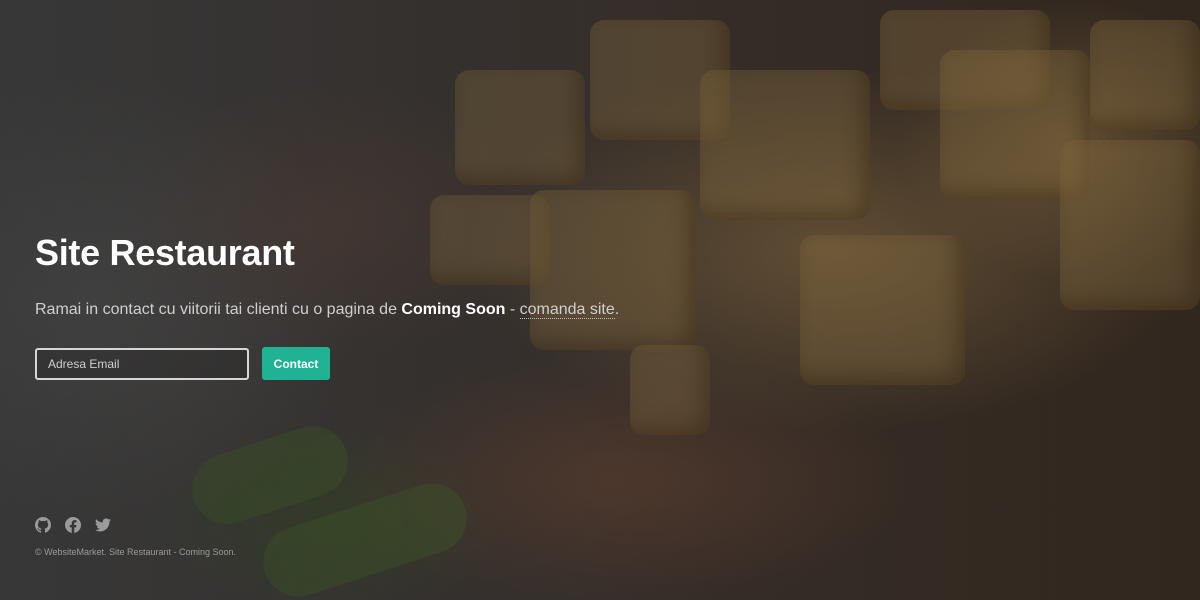 This screenshot has width=1200, height=600. What do you see at coordinates (385, 363) in the screenshot?
I see `subscribe-form: Contact` at bounding box center [385, 363].